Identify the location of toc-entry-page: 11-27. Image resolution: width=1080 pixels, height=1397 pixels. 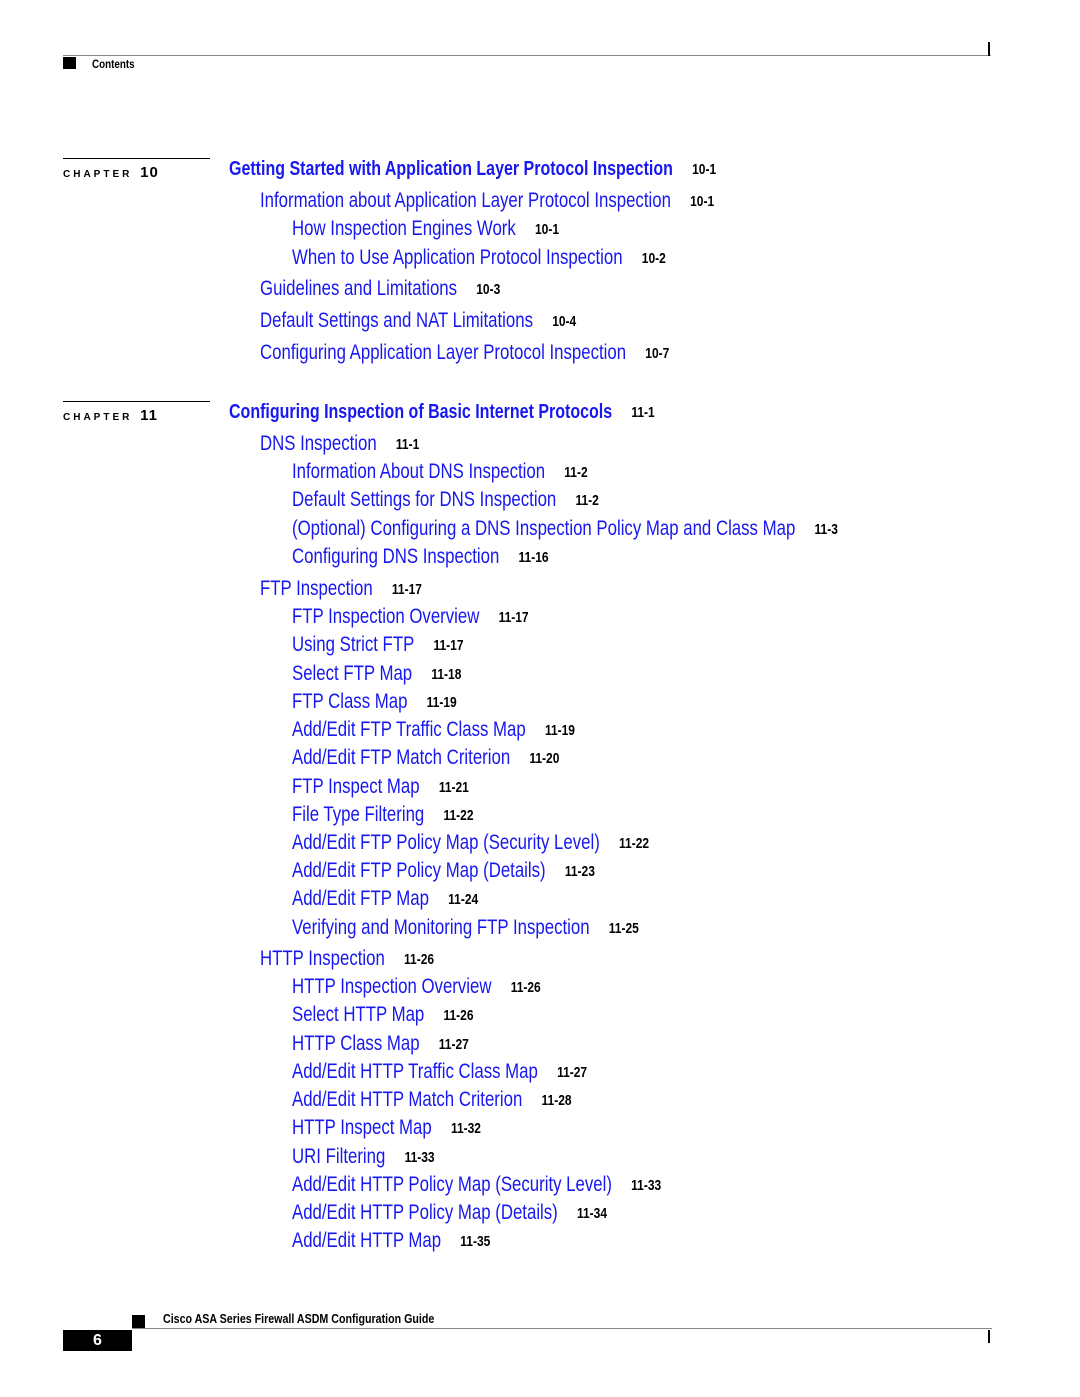
(453, 1044).